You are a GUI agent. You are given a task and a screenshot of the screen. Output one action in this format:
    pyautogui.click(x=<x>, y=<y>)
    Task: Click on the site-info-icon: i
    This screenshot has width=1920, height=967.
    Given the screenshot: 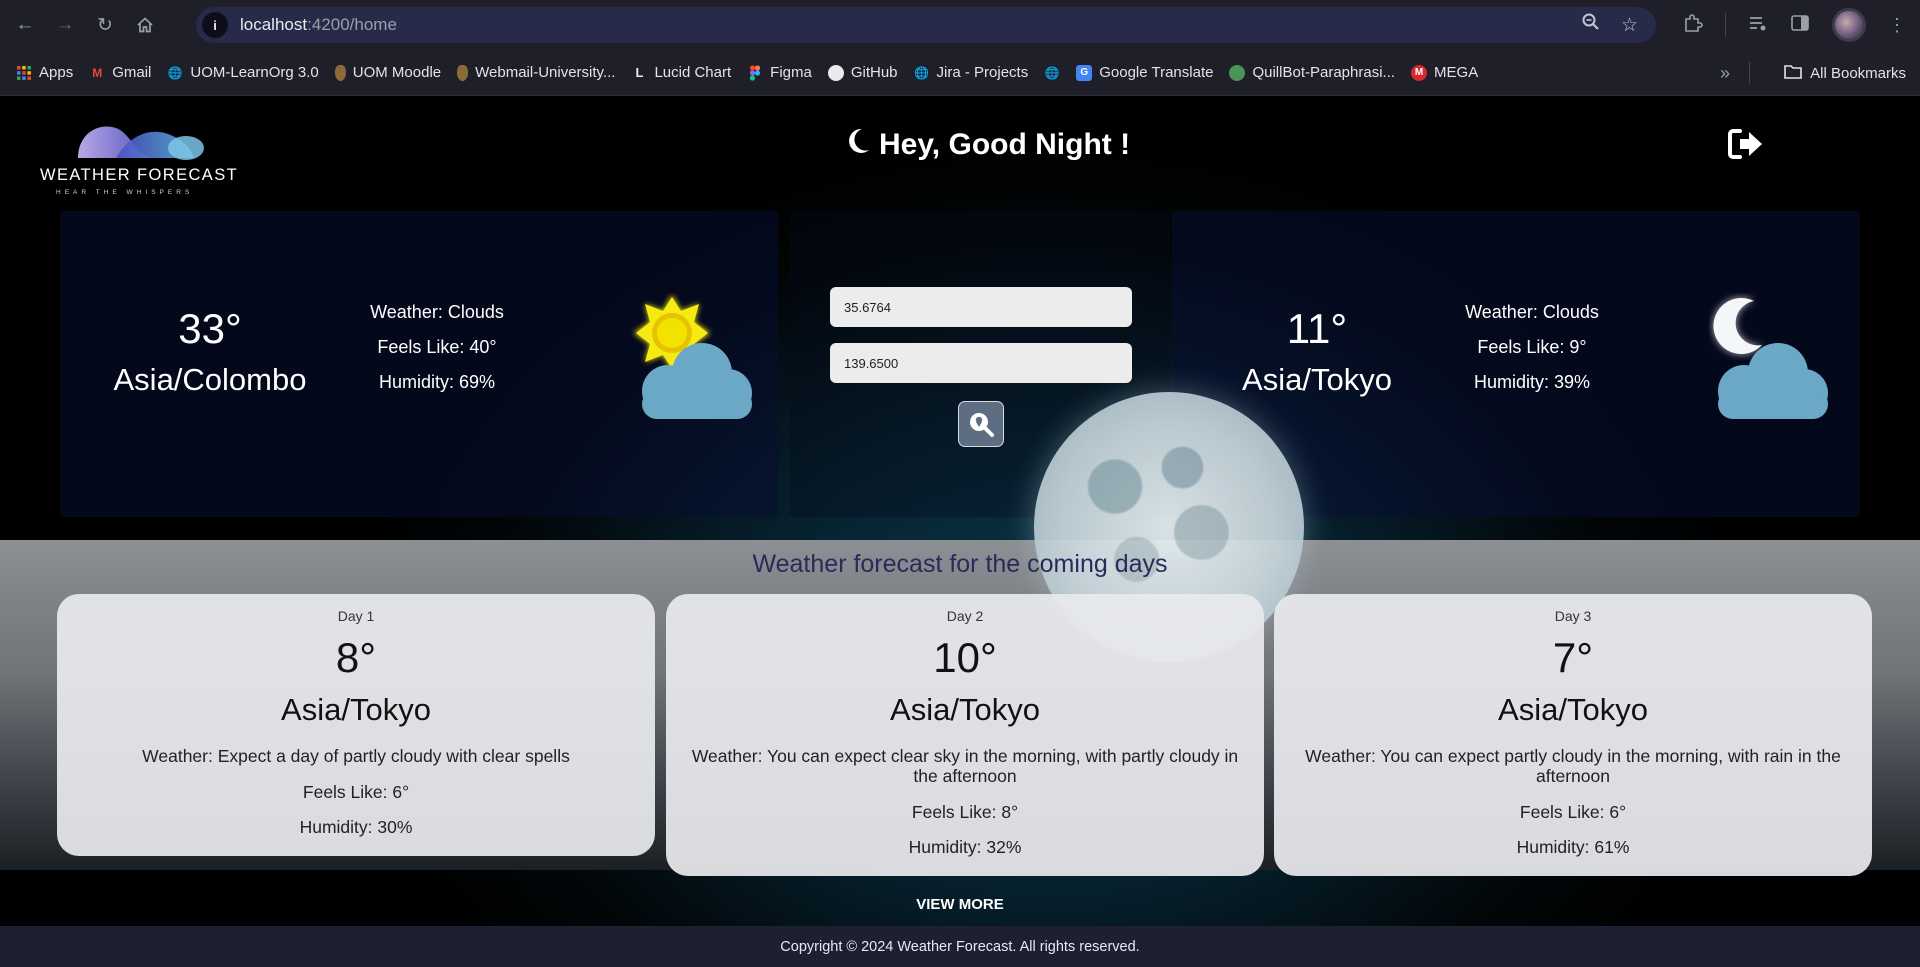 What is the action you would take?
    pyautogui.click(x=215, y=25)
    